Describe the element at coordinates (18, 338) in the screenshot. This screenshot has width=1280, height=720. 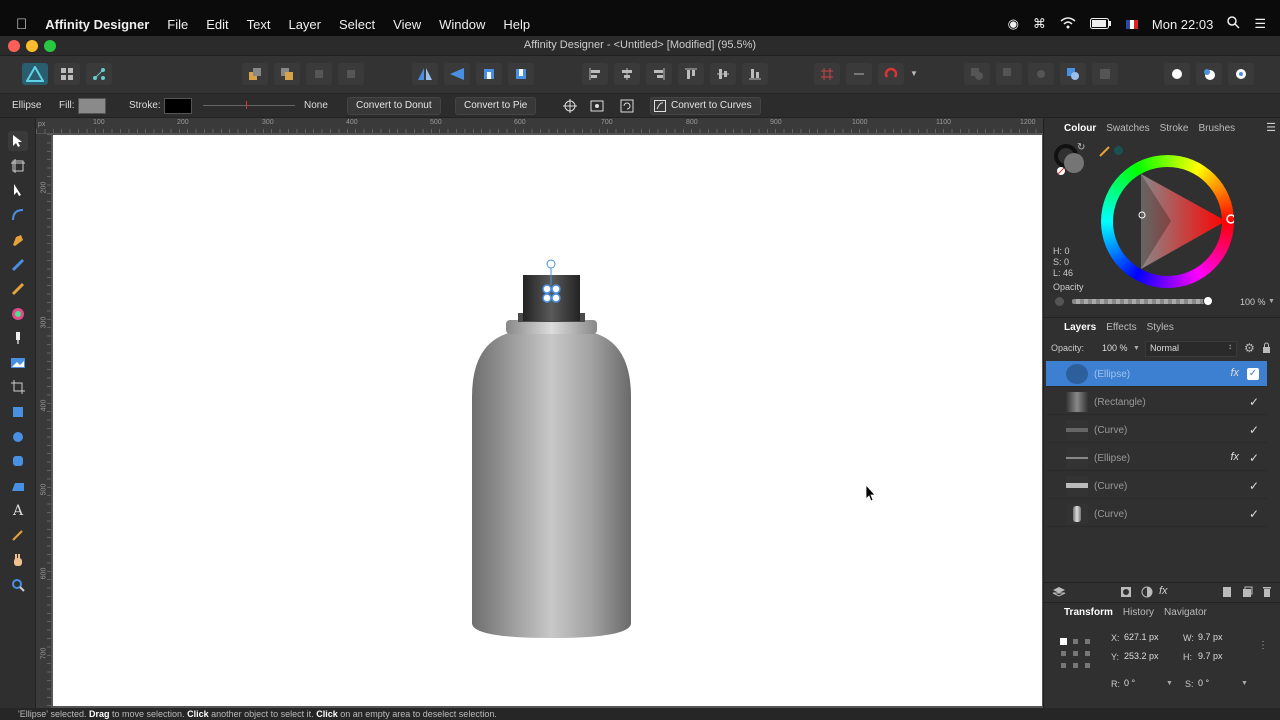
I see `transparency-tool-icon` at that location.